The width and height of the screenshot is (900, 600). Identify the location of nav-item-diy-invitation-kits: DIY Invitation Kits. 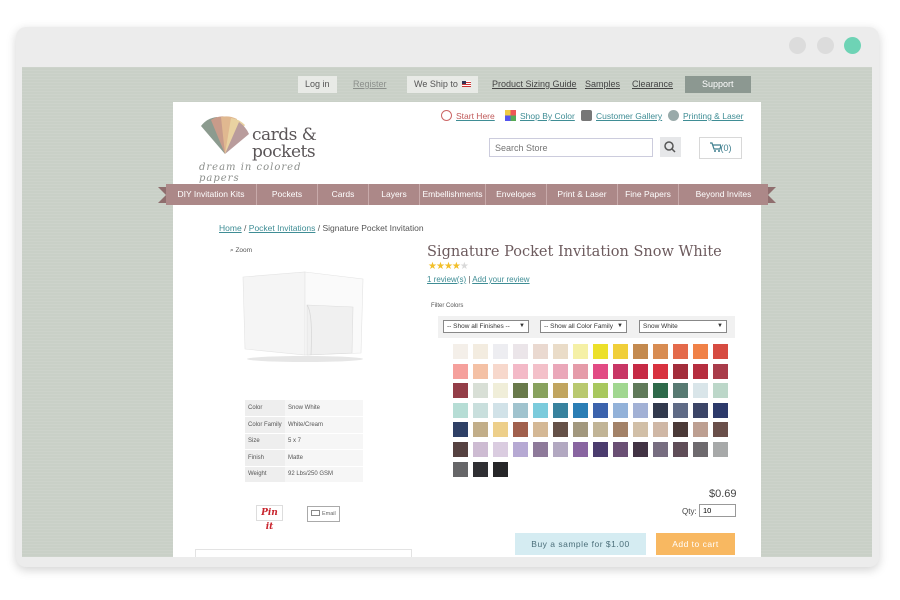
(211, 194).